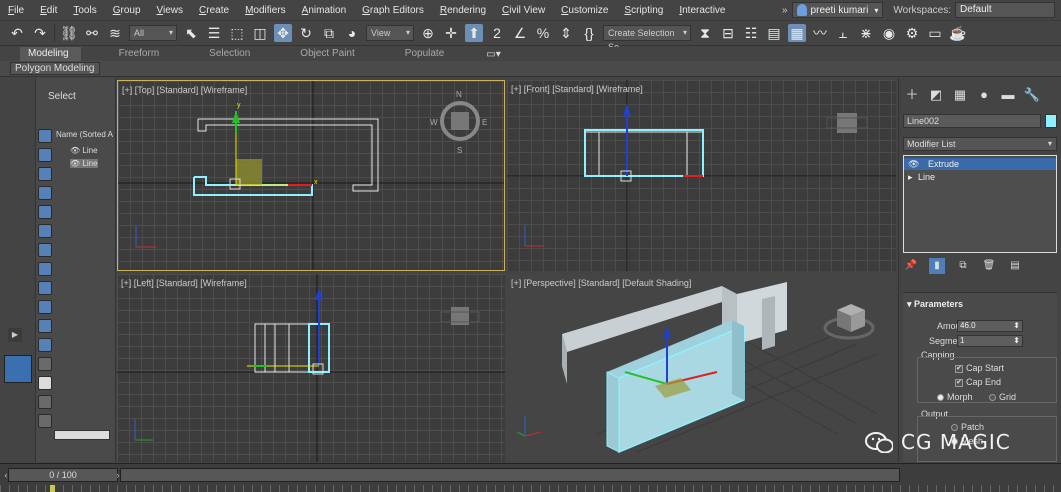 The image size is (1061, 492). What do you see at coordinates (141, 54) in the screenshot?
I see `ribbon-tab-freeform: Freeform` at bounding box center [141, 54].